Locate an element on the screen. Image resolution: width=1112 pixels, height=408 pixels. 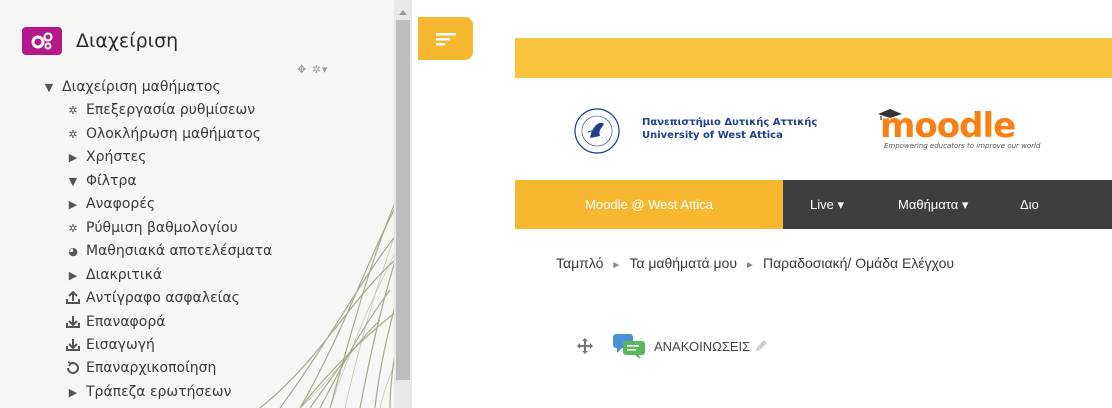
tree-item-reports: ▶ Αναφορές is located at coordinates (109, 204).